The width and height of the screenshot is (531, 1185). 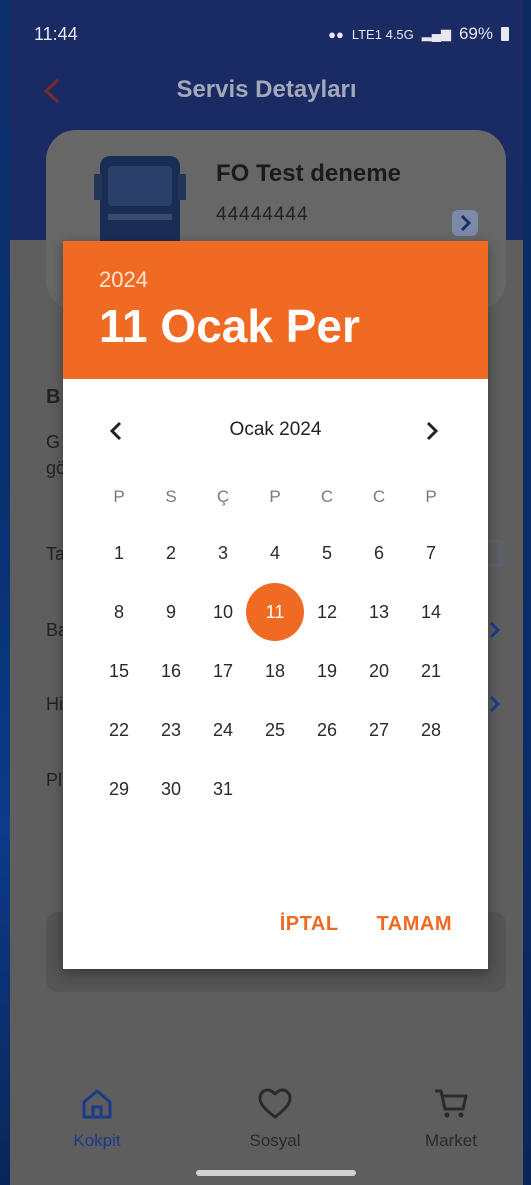 I want to click on wallpaper-edge-right, so click(x=527, y=592).